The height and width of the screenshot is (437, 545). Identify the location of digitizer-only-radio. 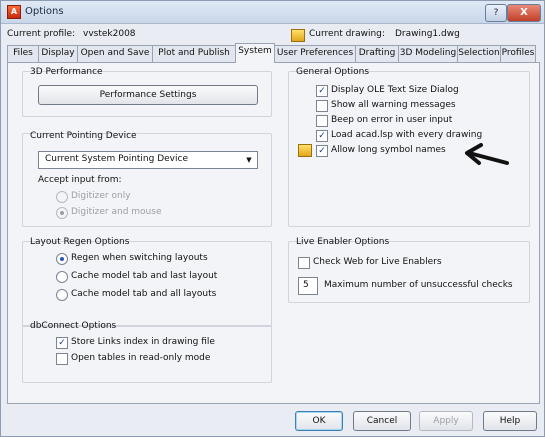
(62, 197).